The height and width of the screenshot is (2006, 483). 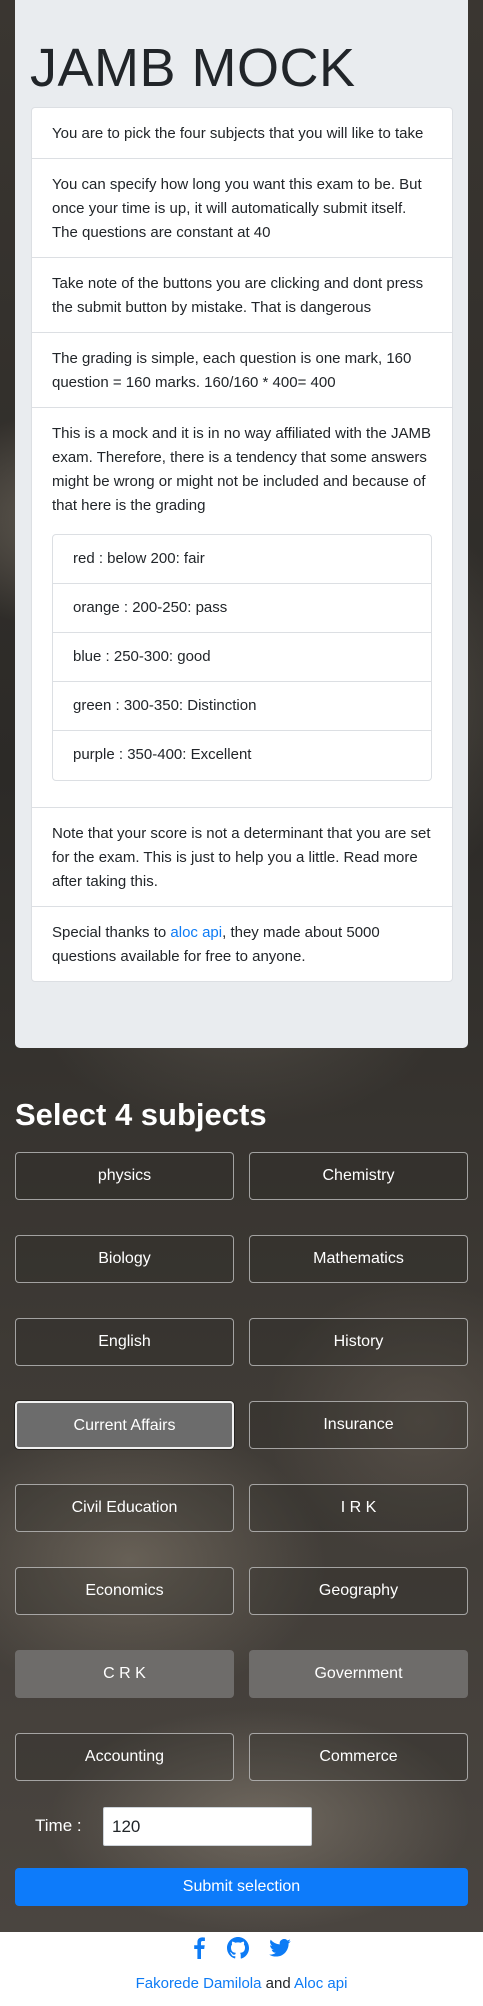 I want to click on footer-and: and, so click(x=278, y=1983).